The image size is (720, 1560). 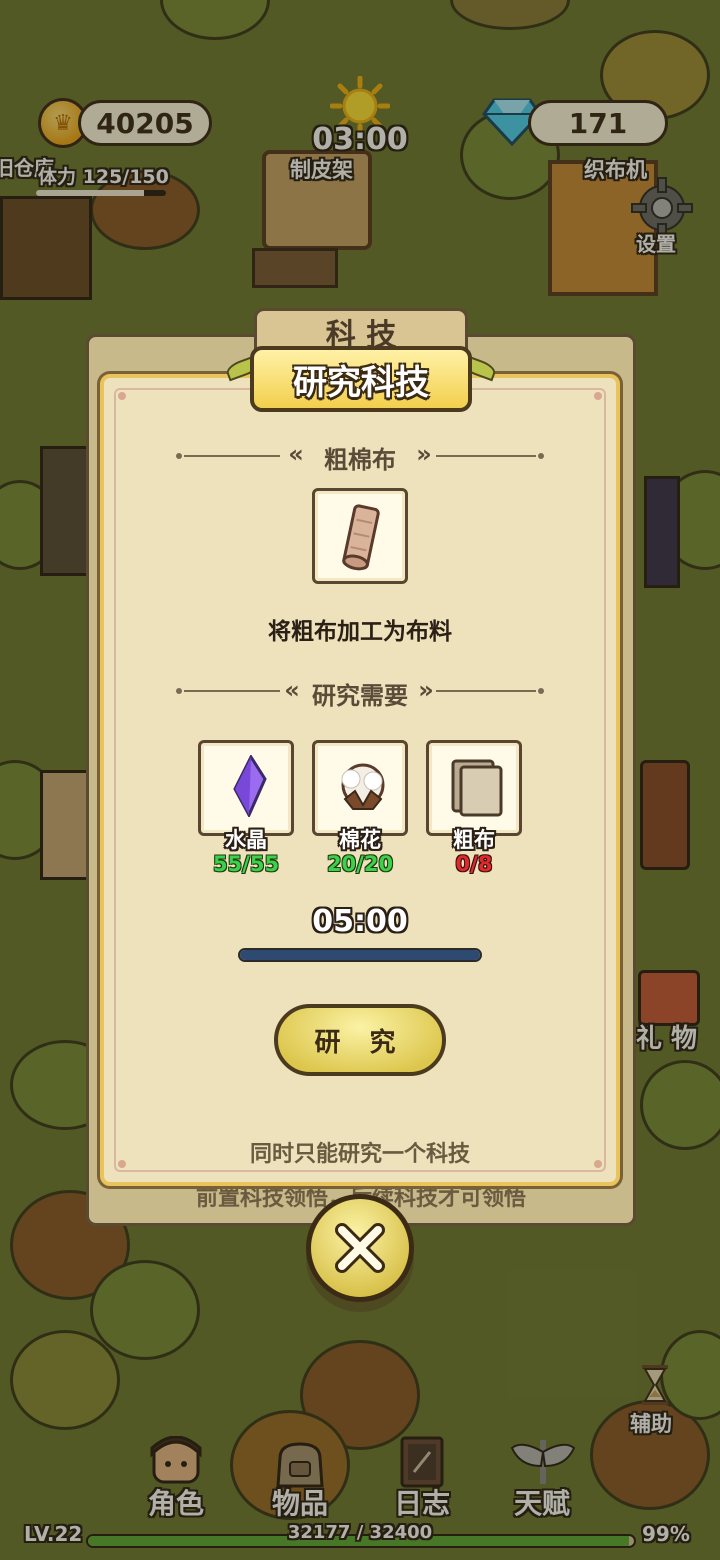 I want to click on requirement-name-coarse-cloth: 粗布, so click(x=474, y=840).